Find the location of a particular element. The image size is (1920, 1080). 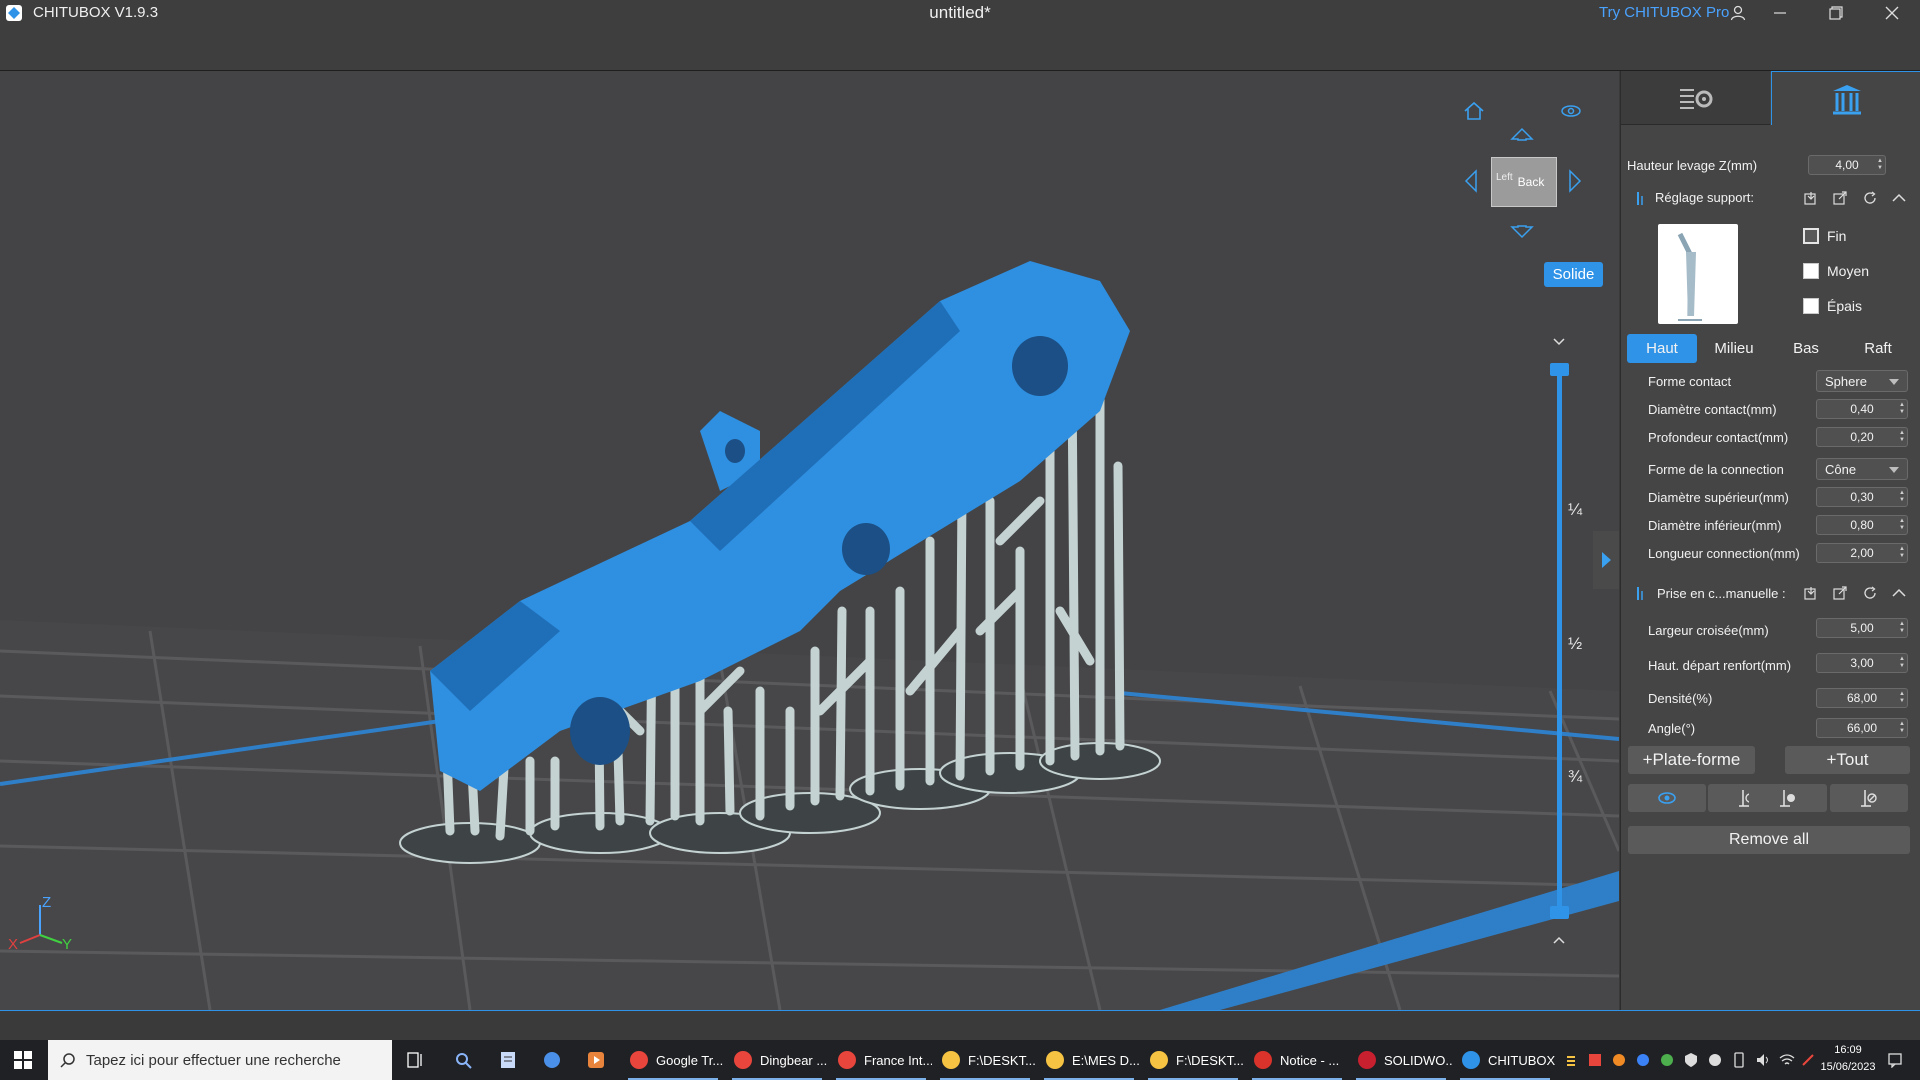

edit-support-button is located at coordinates (1788, 798).